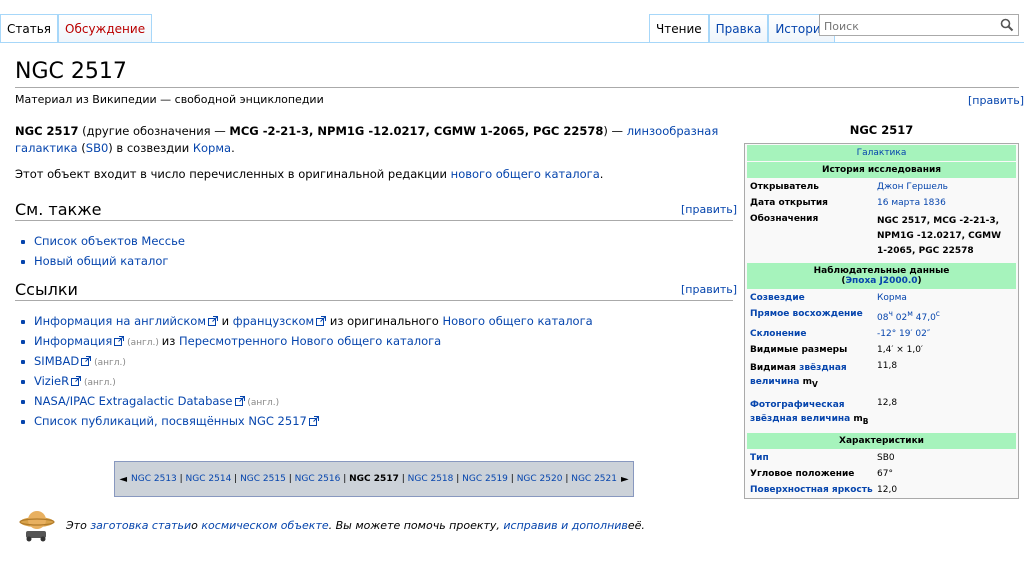 This screenshot has height=563, width=1024. I want to click on link-revised-ngc: Пересмотренного Нового общего каталога, so click(310, 341).